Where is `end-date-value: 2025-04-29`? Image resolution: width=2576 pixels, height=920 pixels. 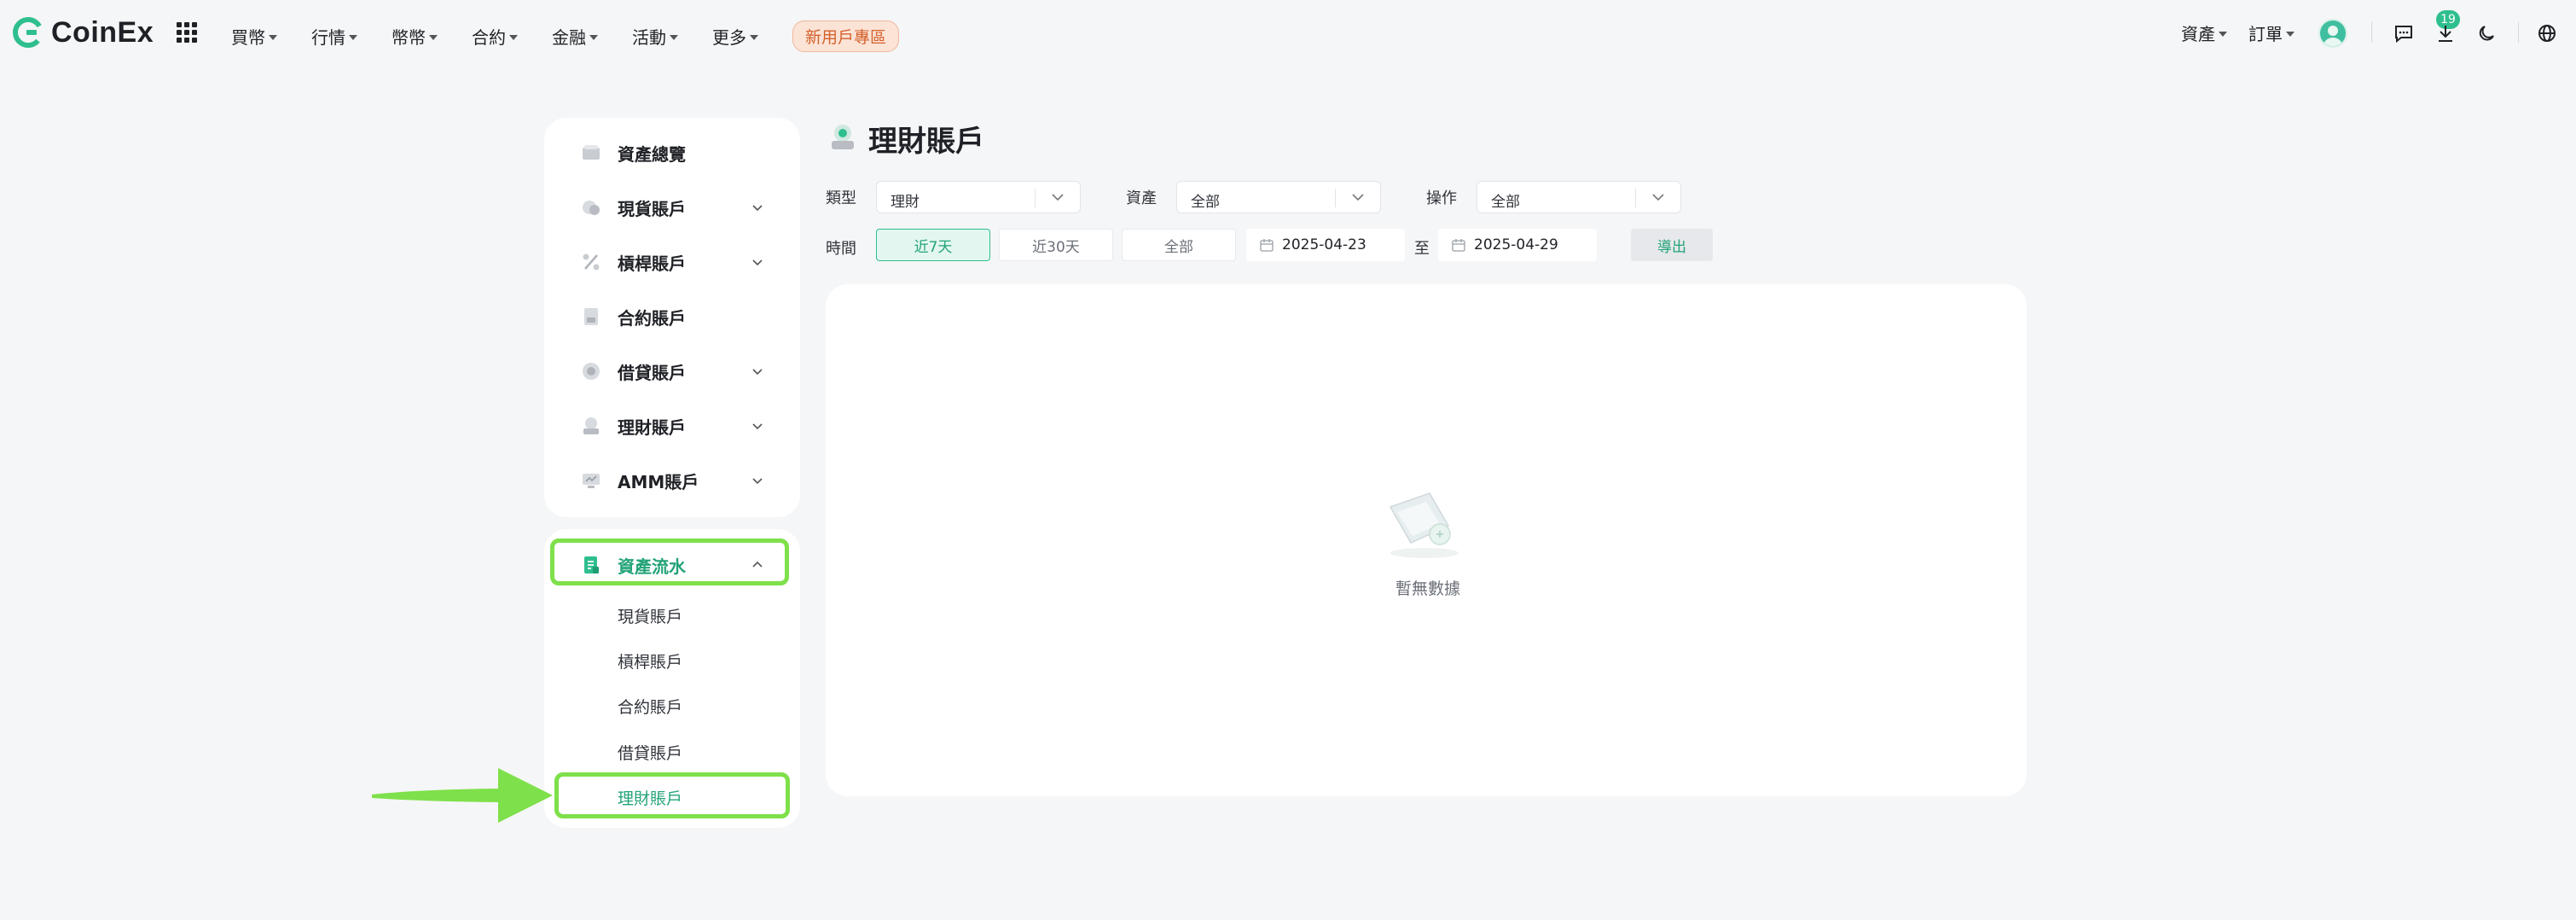
end-date-value: 2025-04-29 is located at coordinates (1516, 244).